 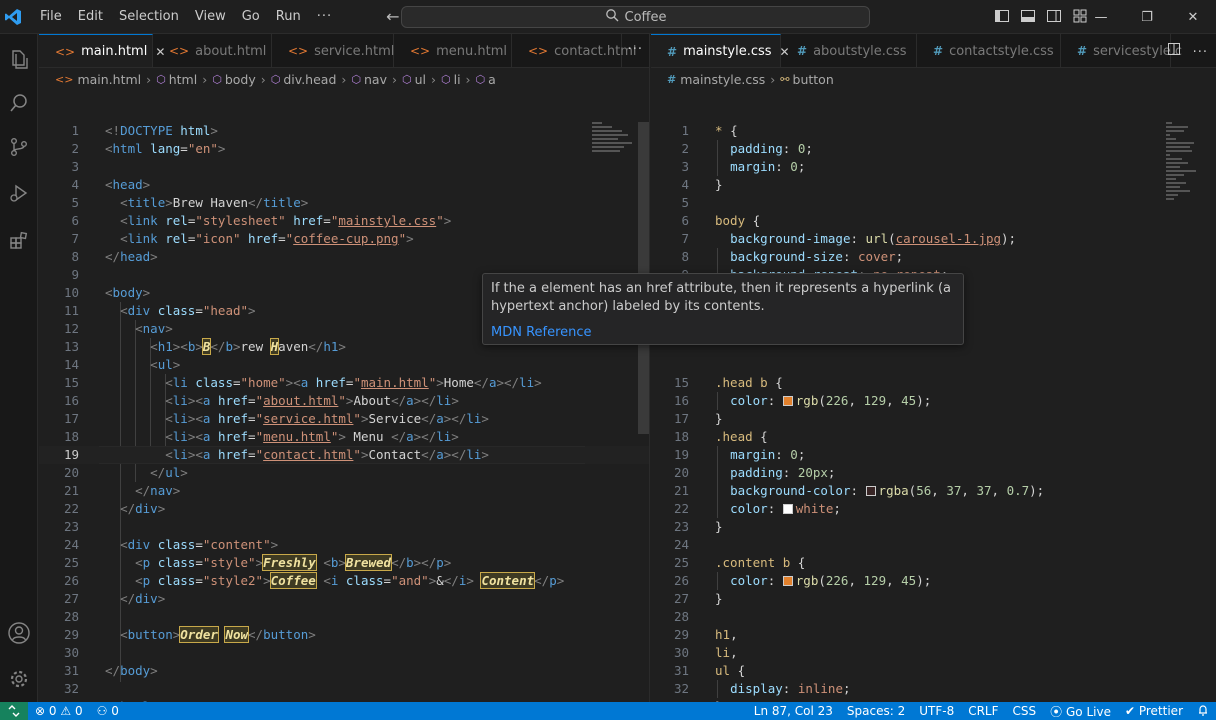 I want to click on tab-servicestyle-css: # servicestyle.c, so click(x=1121, y=50).